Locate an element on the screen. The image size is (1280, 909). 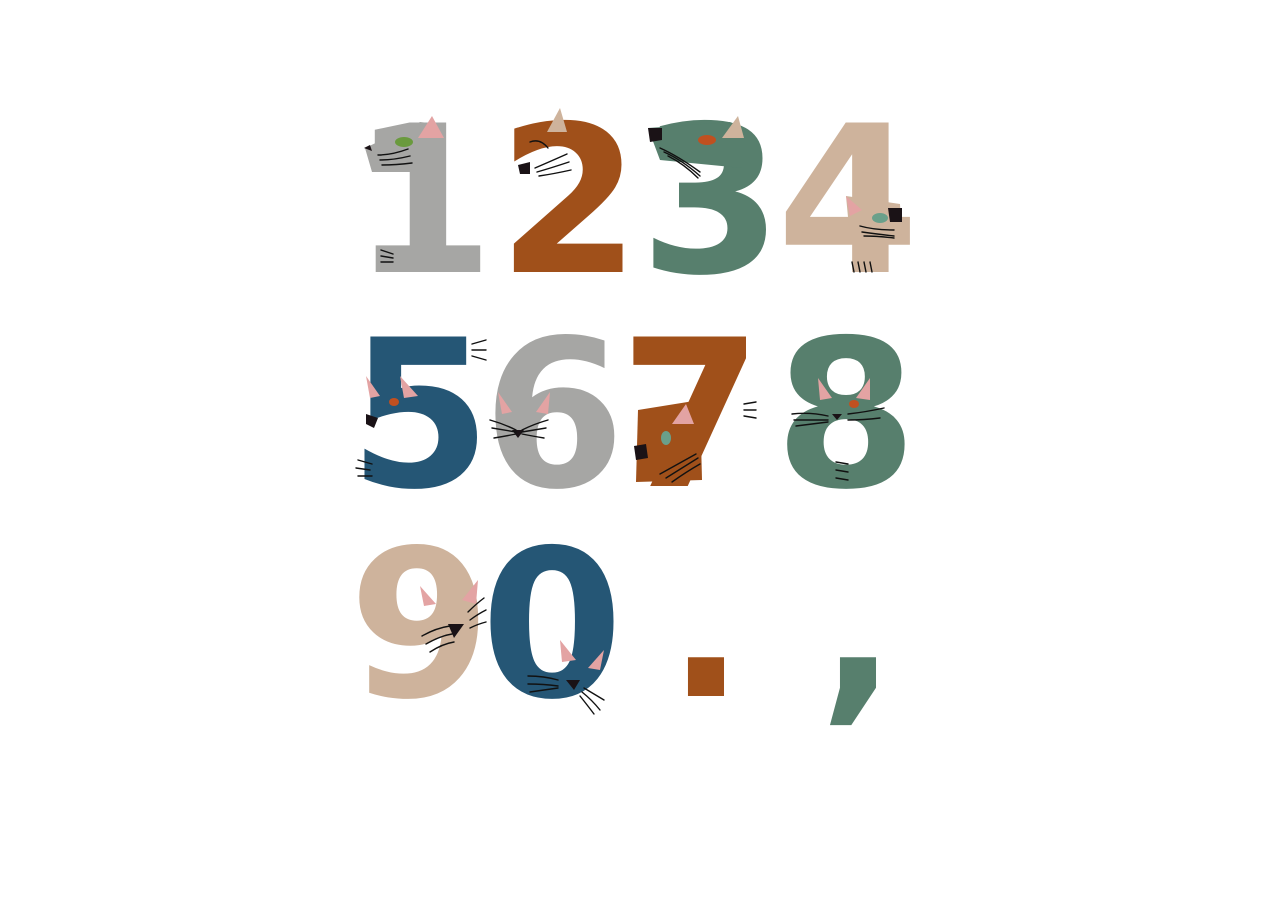
digit-8-figure: 8 is located at coordinates (846, 416).